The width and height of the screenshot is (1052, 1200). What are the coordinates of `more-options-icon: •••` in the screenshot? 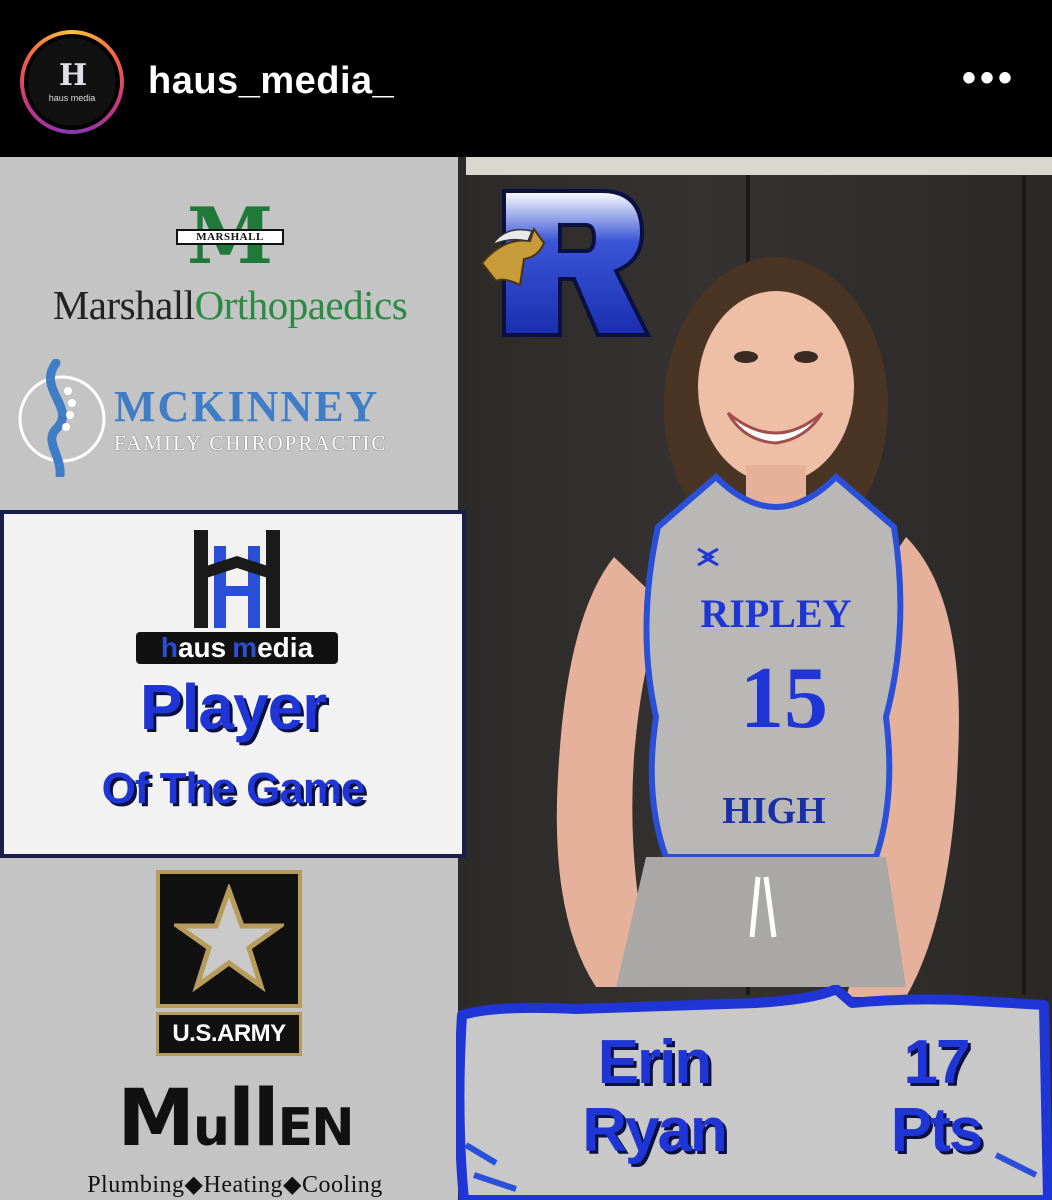 It's located at (989, 78).